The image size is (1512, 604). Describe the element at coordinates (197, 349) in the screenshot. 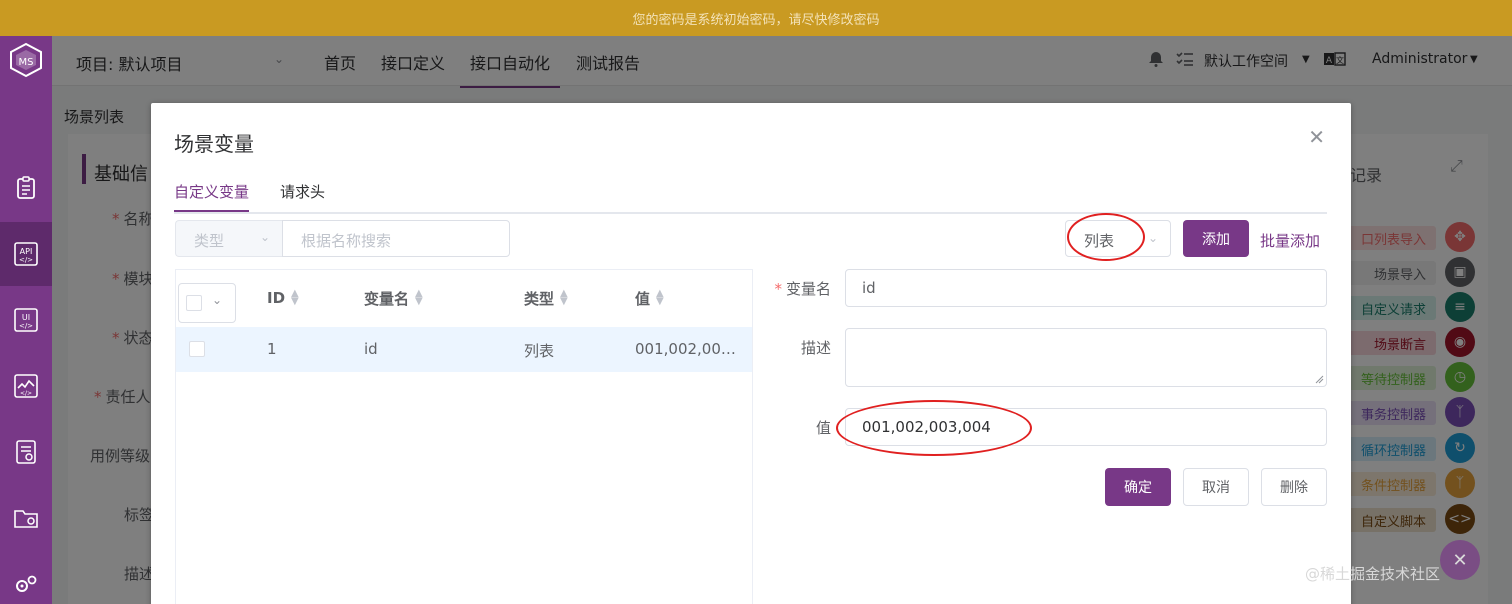

I see `row-checkbox` at that location.